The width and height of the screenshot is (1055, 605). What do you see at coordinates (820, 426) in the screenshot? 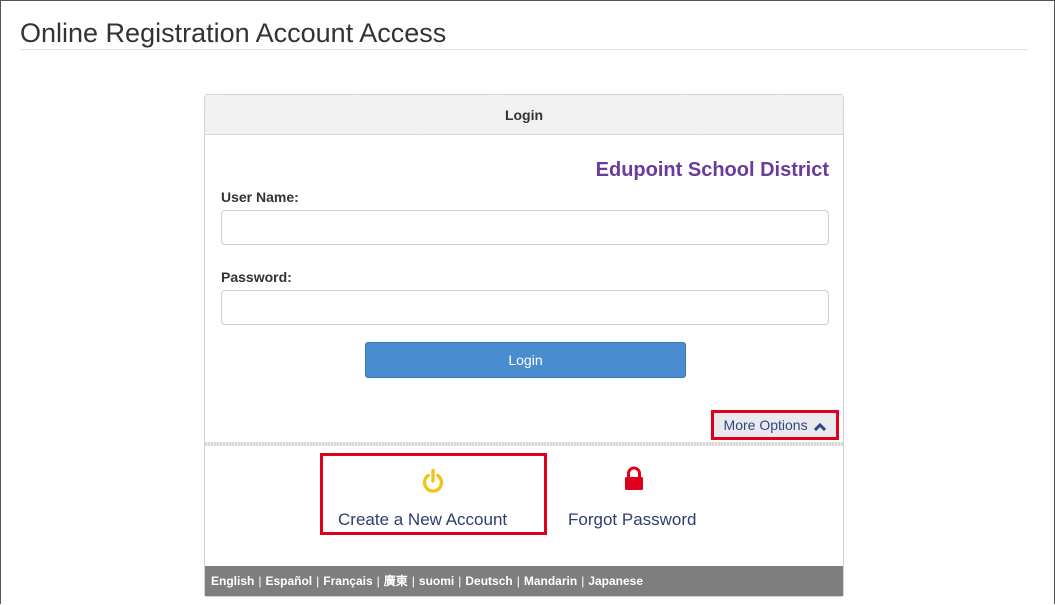
I see `chevron-up-icon` at bounding box center [820, 426].